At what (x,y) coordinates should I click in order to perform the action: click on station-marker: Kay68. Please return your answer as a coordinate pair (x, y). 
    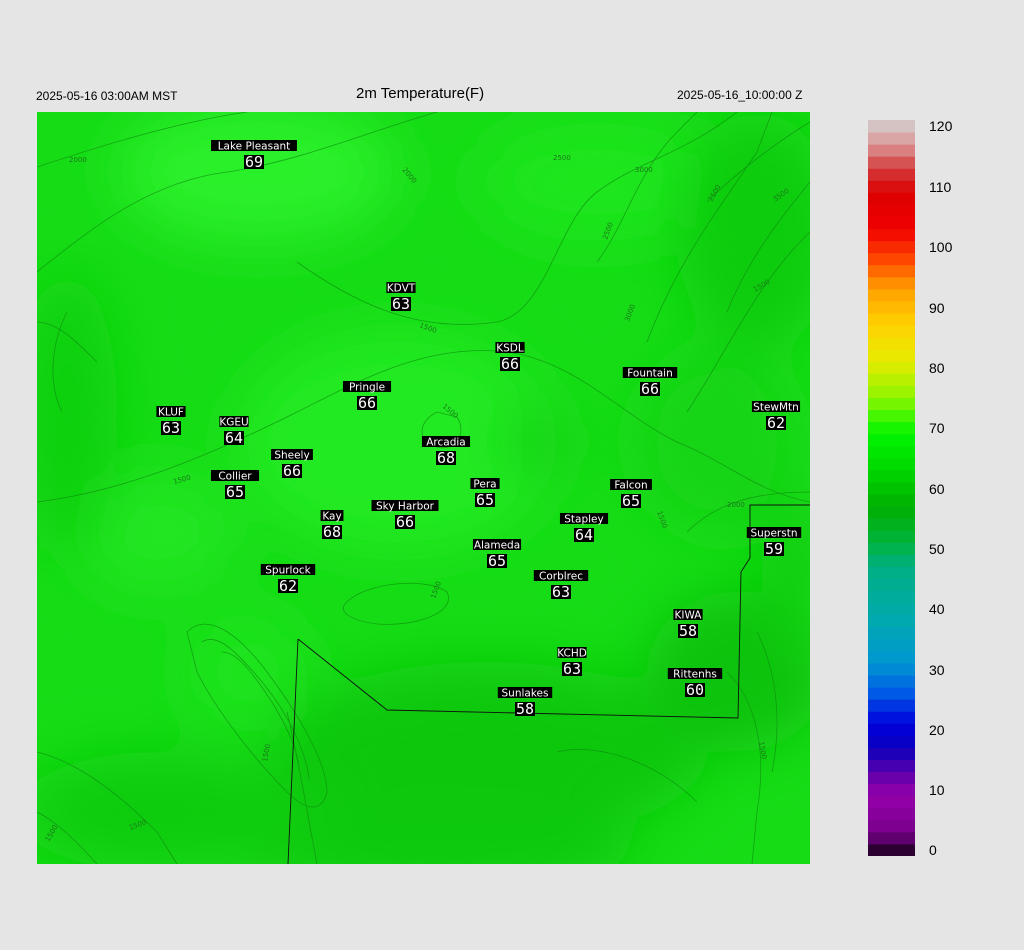
    Looking at the image, I should click on (332, 525).